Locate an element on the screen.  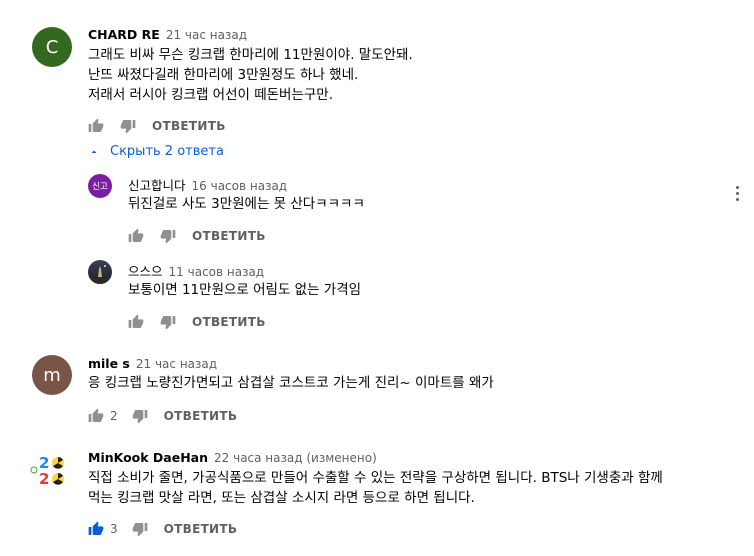
comment-author: 신고합니다 is located at coordinates (157, 185).